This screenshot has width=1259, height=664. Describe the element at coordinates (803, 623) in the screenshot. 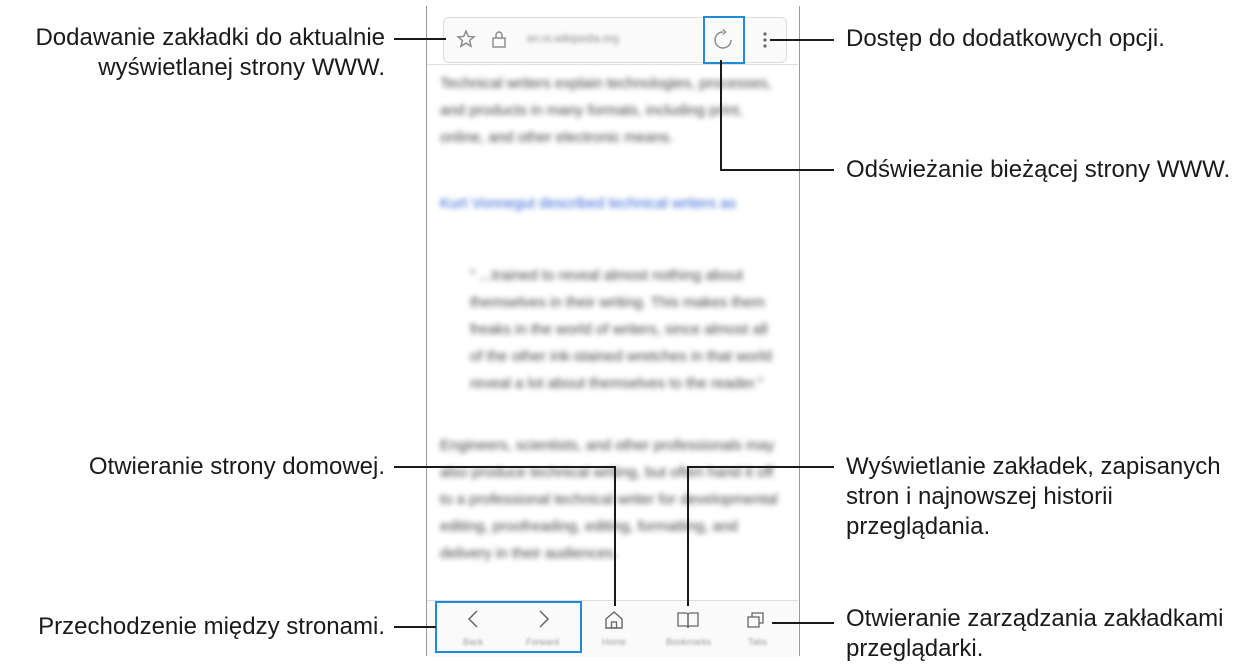

I see `tabs-callout-line` at that location.